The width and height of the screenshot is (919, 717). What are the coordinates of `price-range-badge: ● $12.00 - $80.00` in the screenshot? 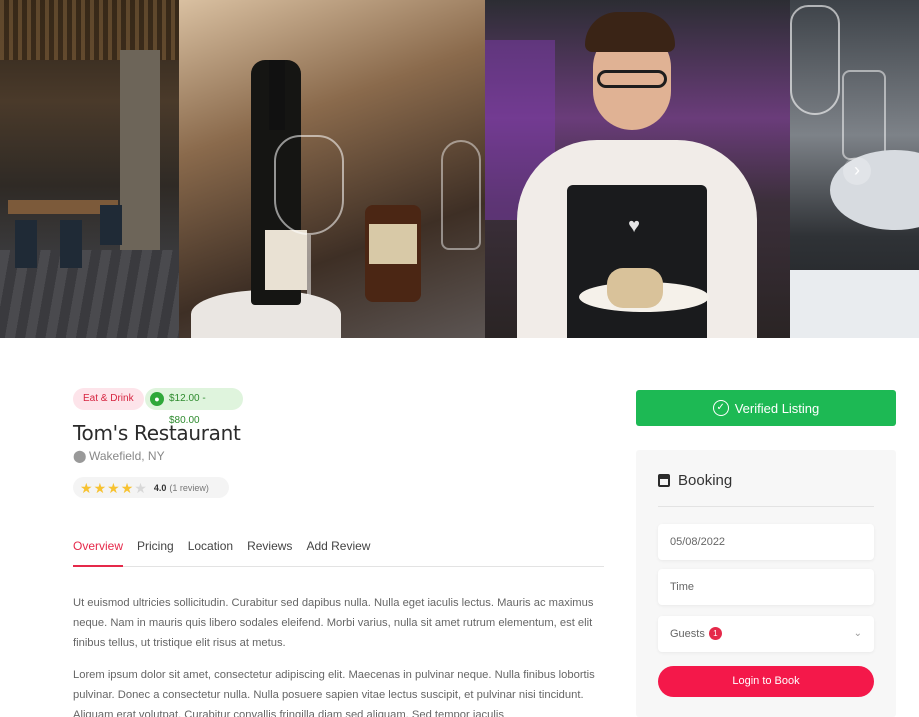 It's located at (194, 407).